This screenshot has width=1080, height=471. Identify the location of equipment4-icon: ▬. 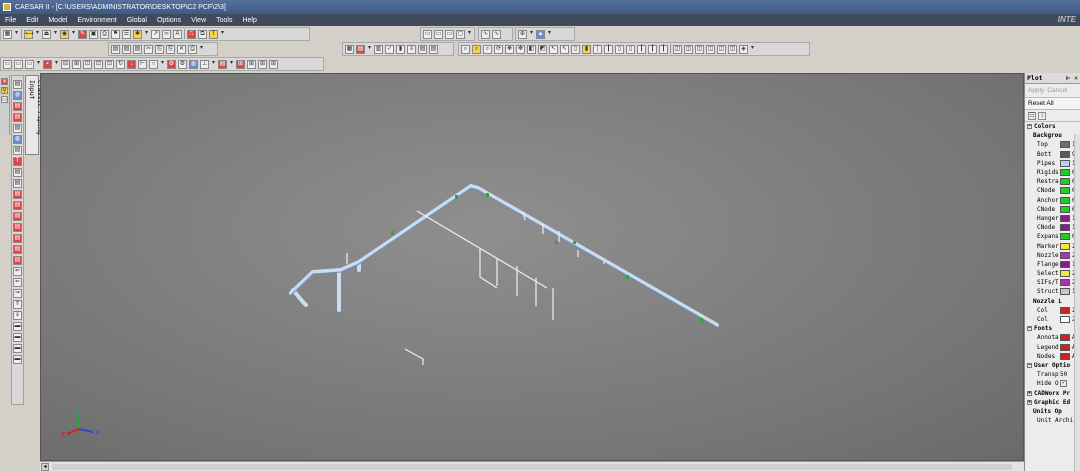
(17, 359).